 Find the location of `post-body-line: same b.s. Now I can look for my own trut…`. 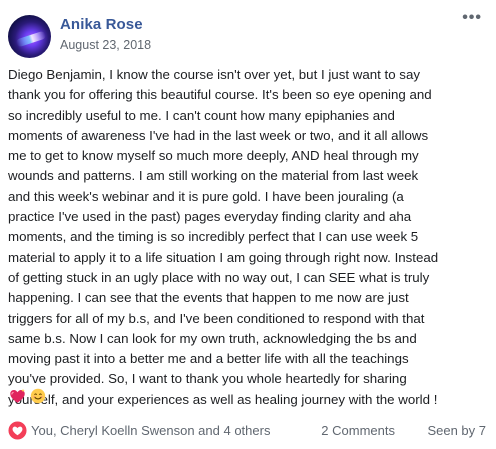

post-body-line: same b.s. Now I can look for my own trut… is located at coordinates (212, 338).